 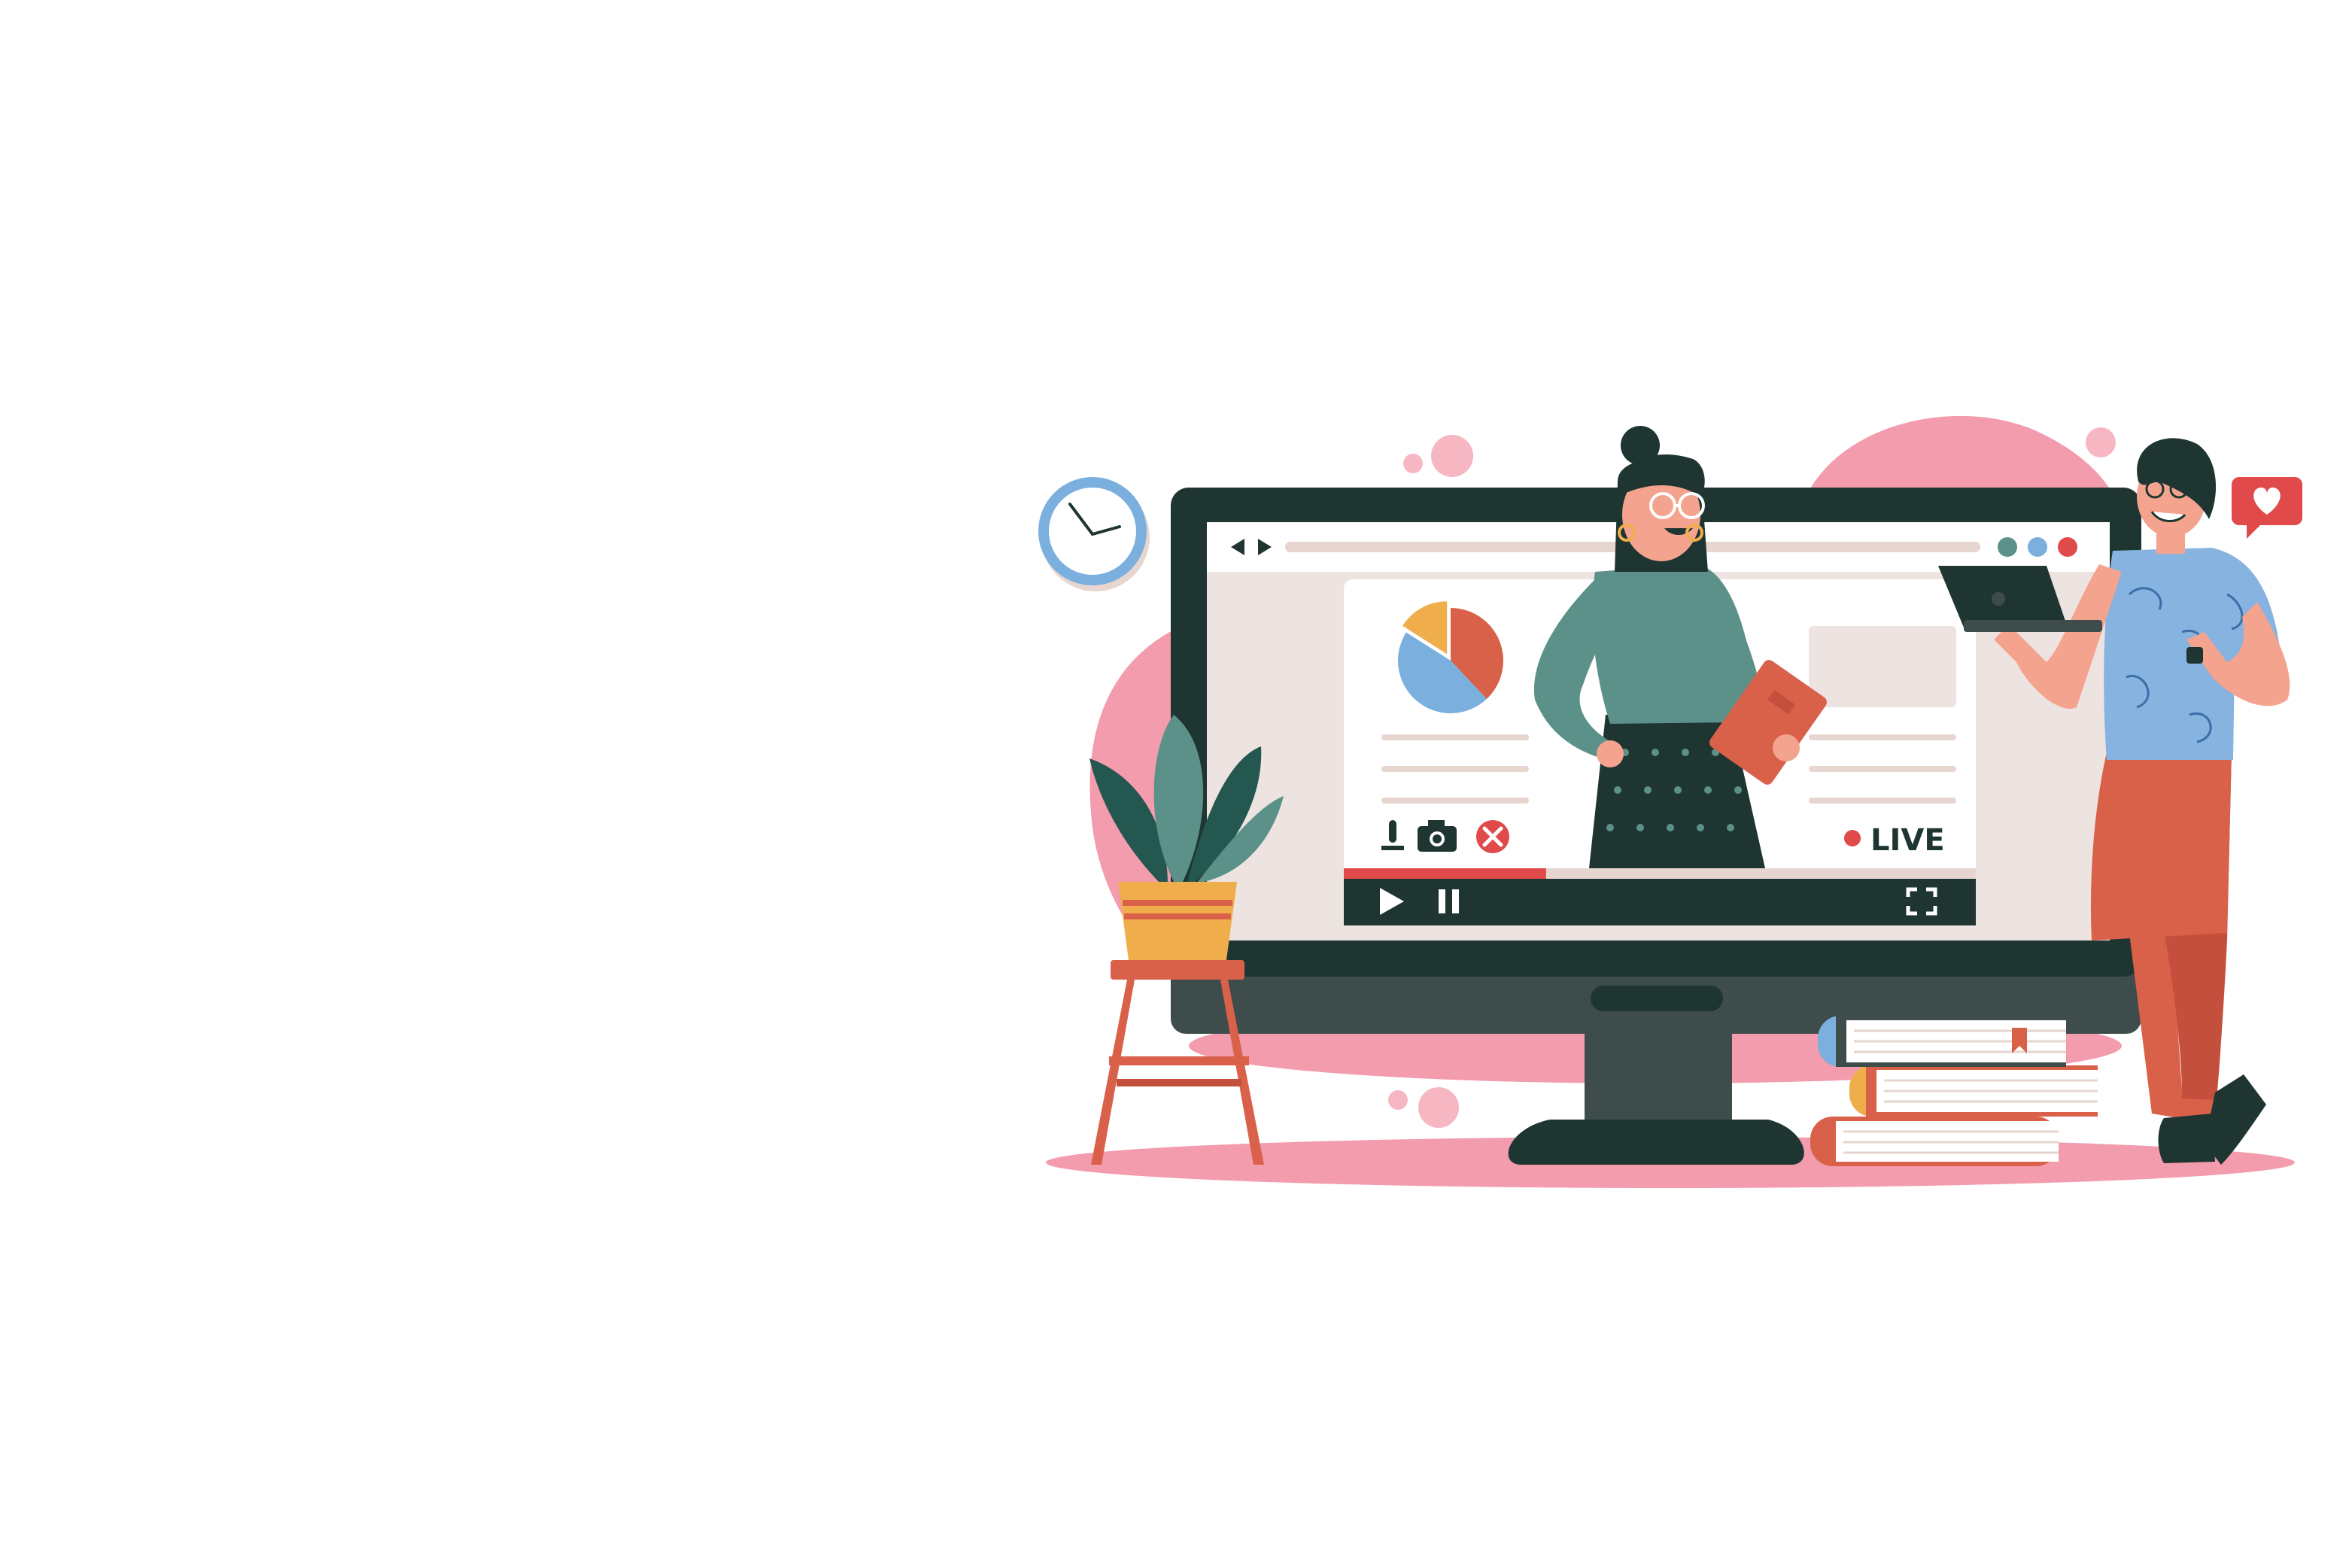 What do you see at coordinates (2194, 655) in the screenshot?
I see `wristwatch` at bounding box center [2194, 655].